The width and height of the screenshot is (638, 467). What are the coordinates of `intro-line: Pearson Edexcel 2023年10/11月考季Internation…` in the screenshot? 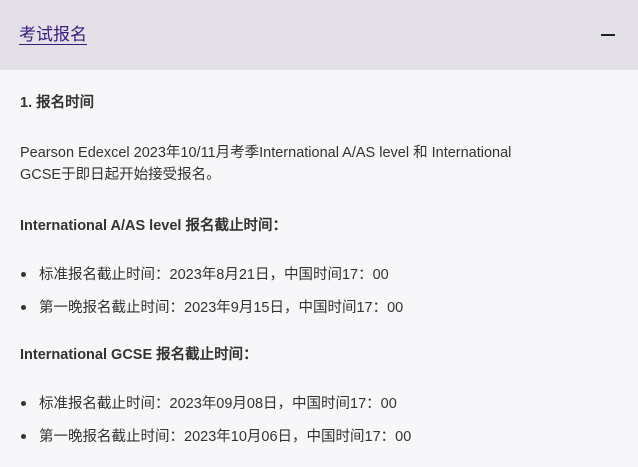 It's located at (266, 153).